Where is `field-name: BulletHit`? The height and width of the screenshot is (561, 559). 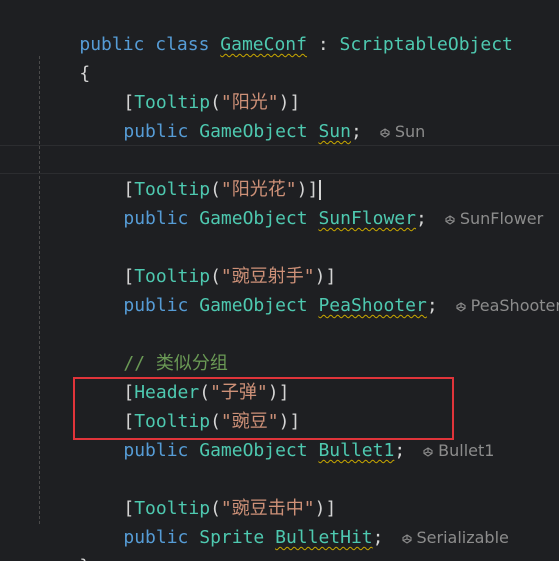 field-name: BulletHit is located at coordinates (324, 537).